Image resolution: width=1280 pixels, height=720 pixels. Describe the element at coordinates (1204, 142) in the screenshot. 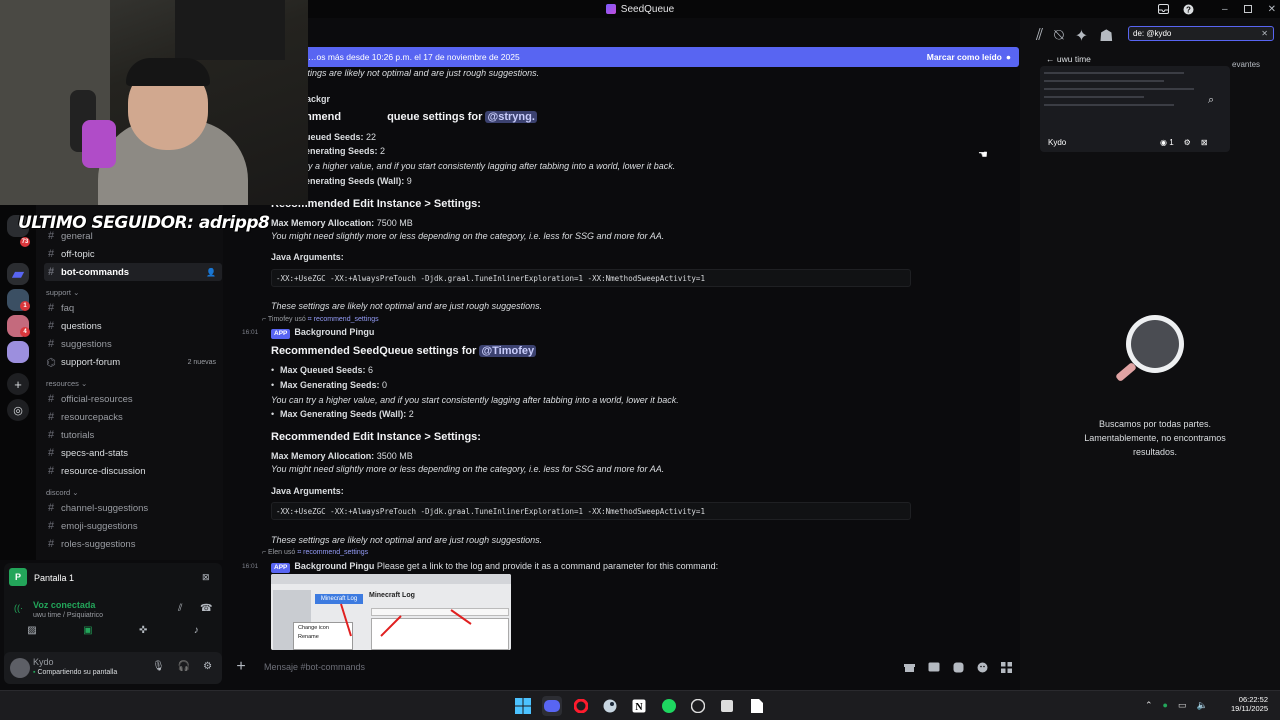

I see `popout-icon: ⊠` at that location.